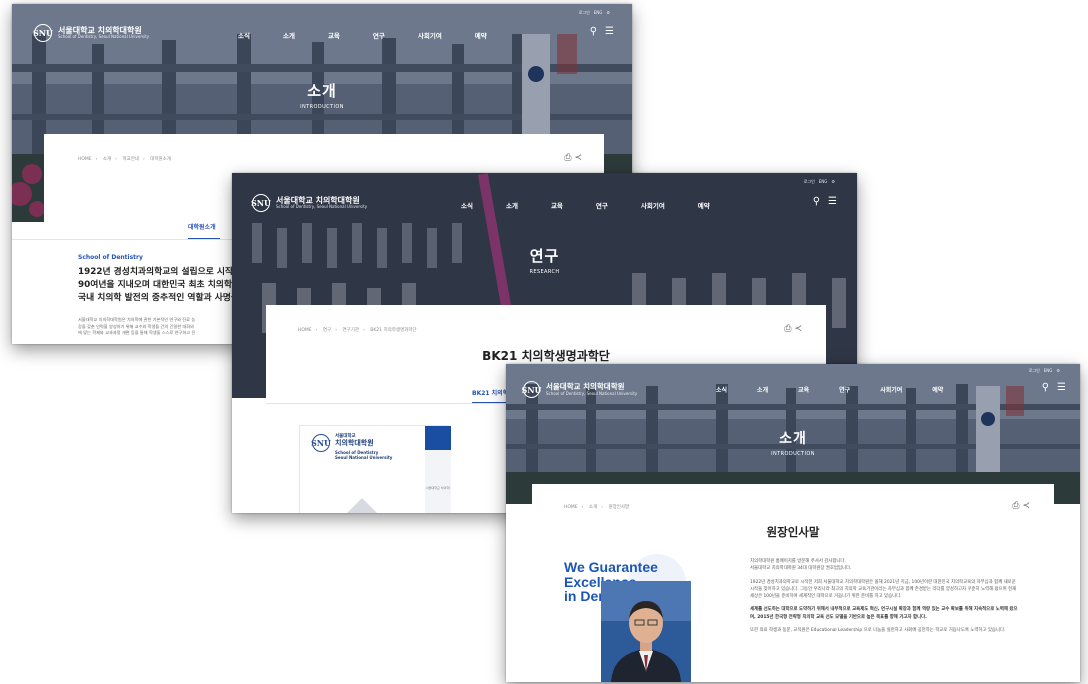  I want to click on breadcrumb-item: 연구기관, so click(350, 330).